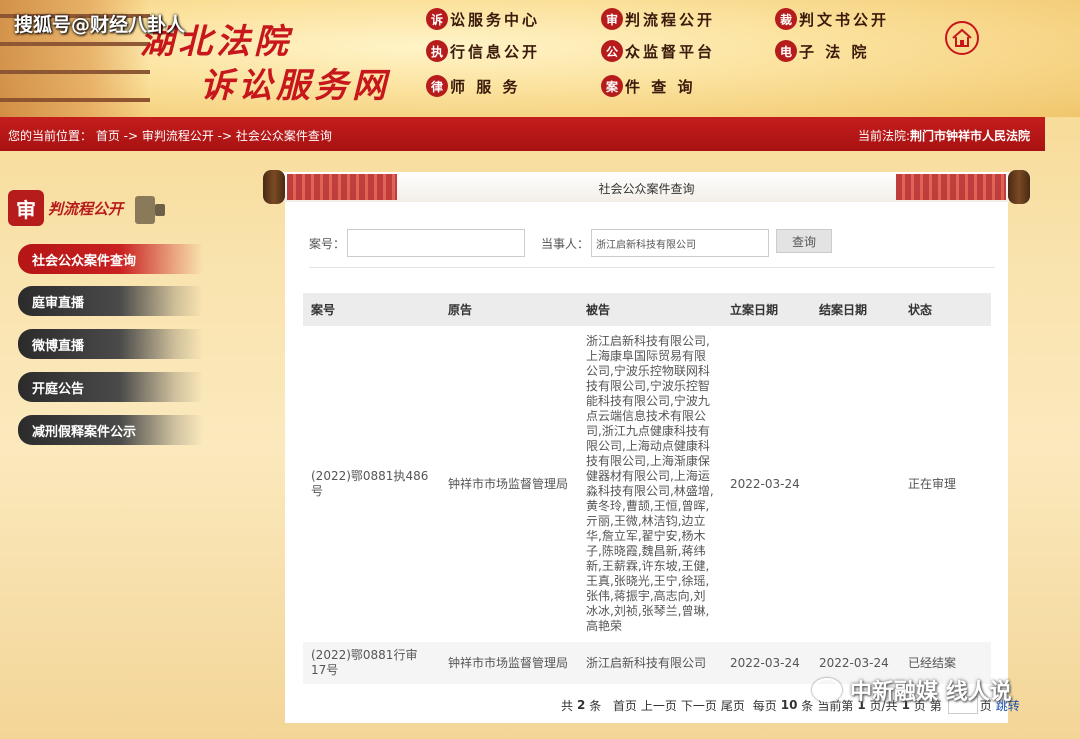 The height and width of the screenshot is (739, 1080). What do you see at coordinates (680, 243) in the screenshot?
I see `party-input` at bounding box center [680, 243].